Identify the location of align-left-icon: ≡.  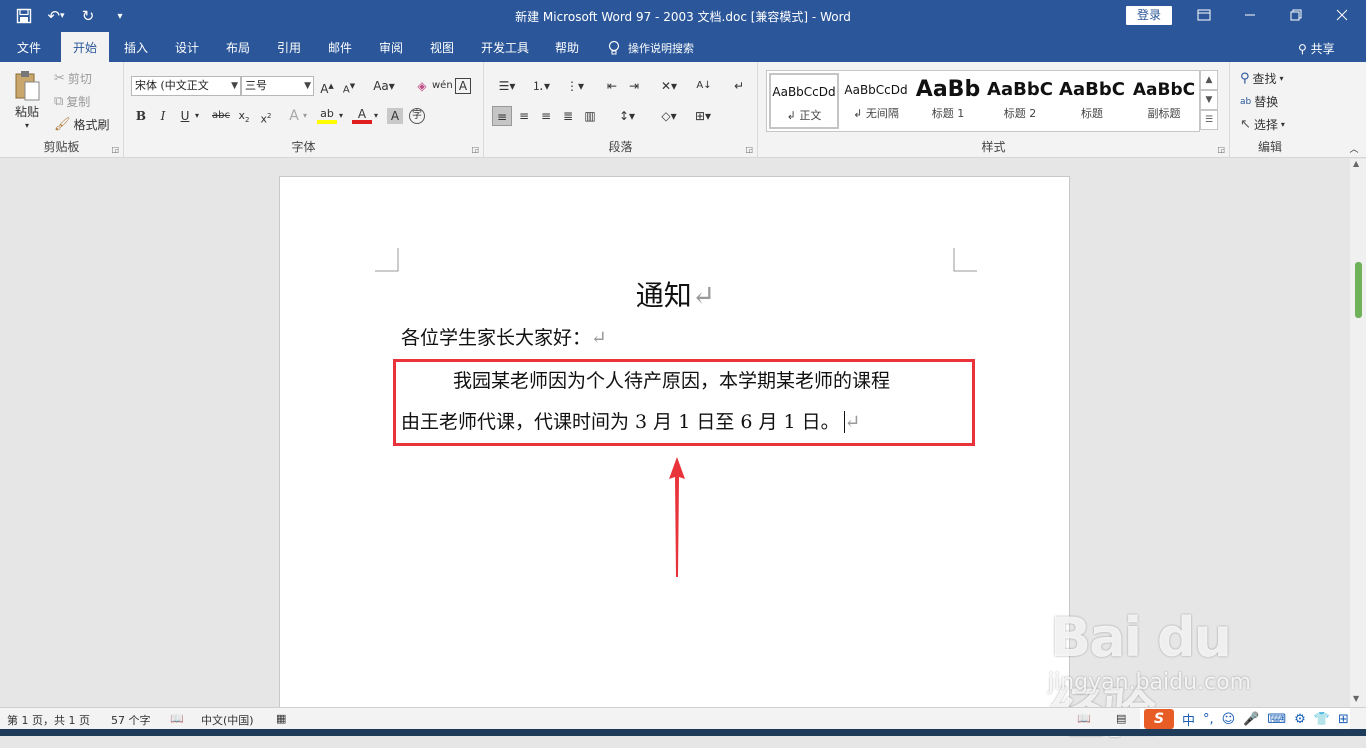
(502, 116).